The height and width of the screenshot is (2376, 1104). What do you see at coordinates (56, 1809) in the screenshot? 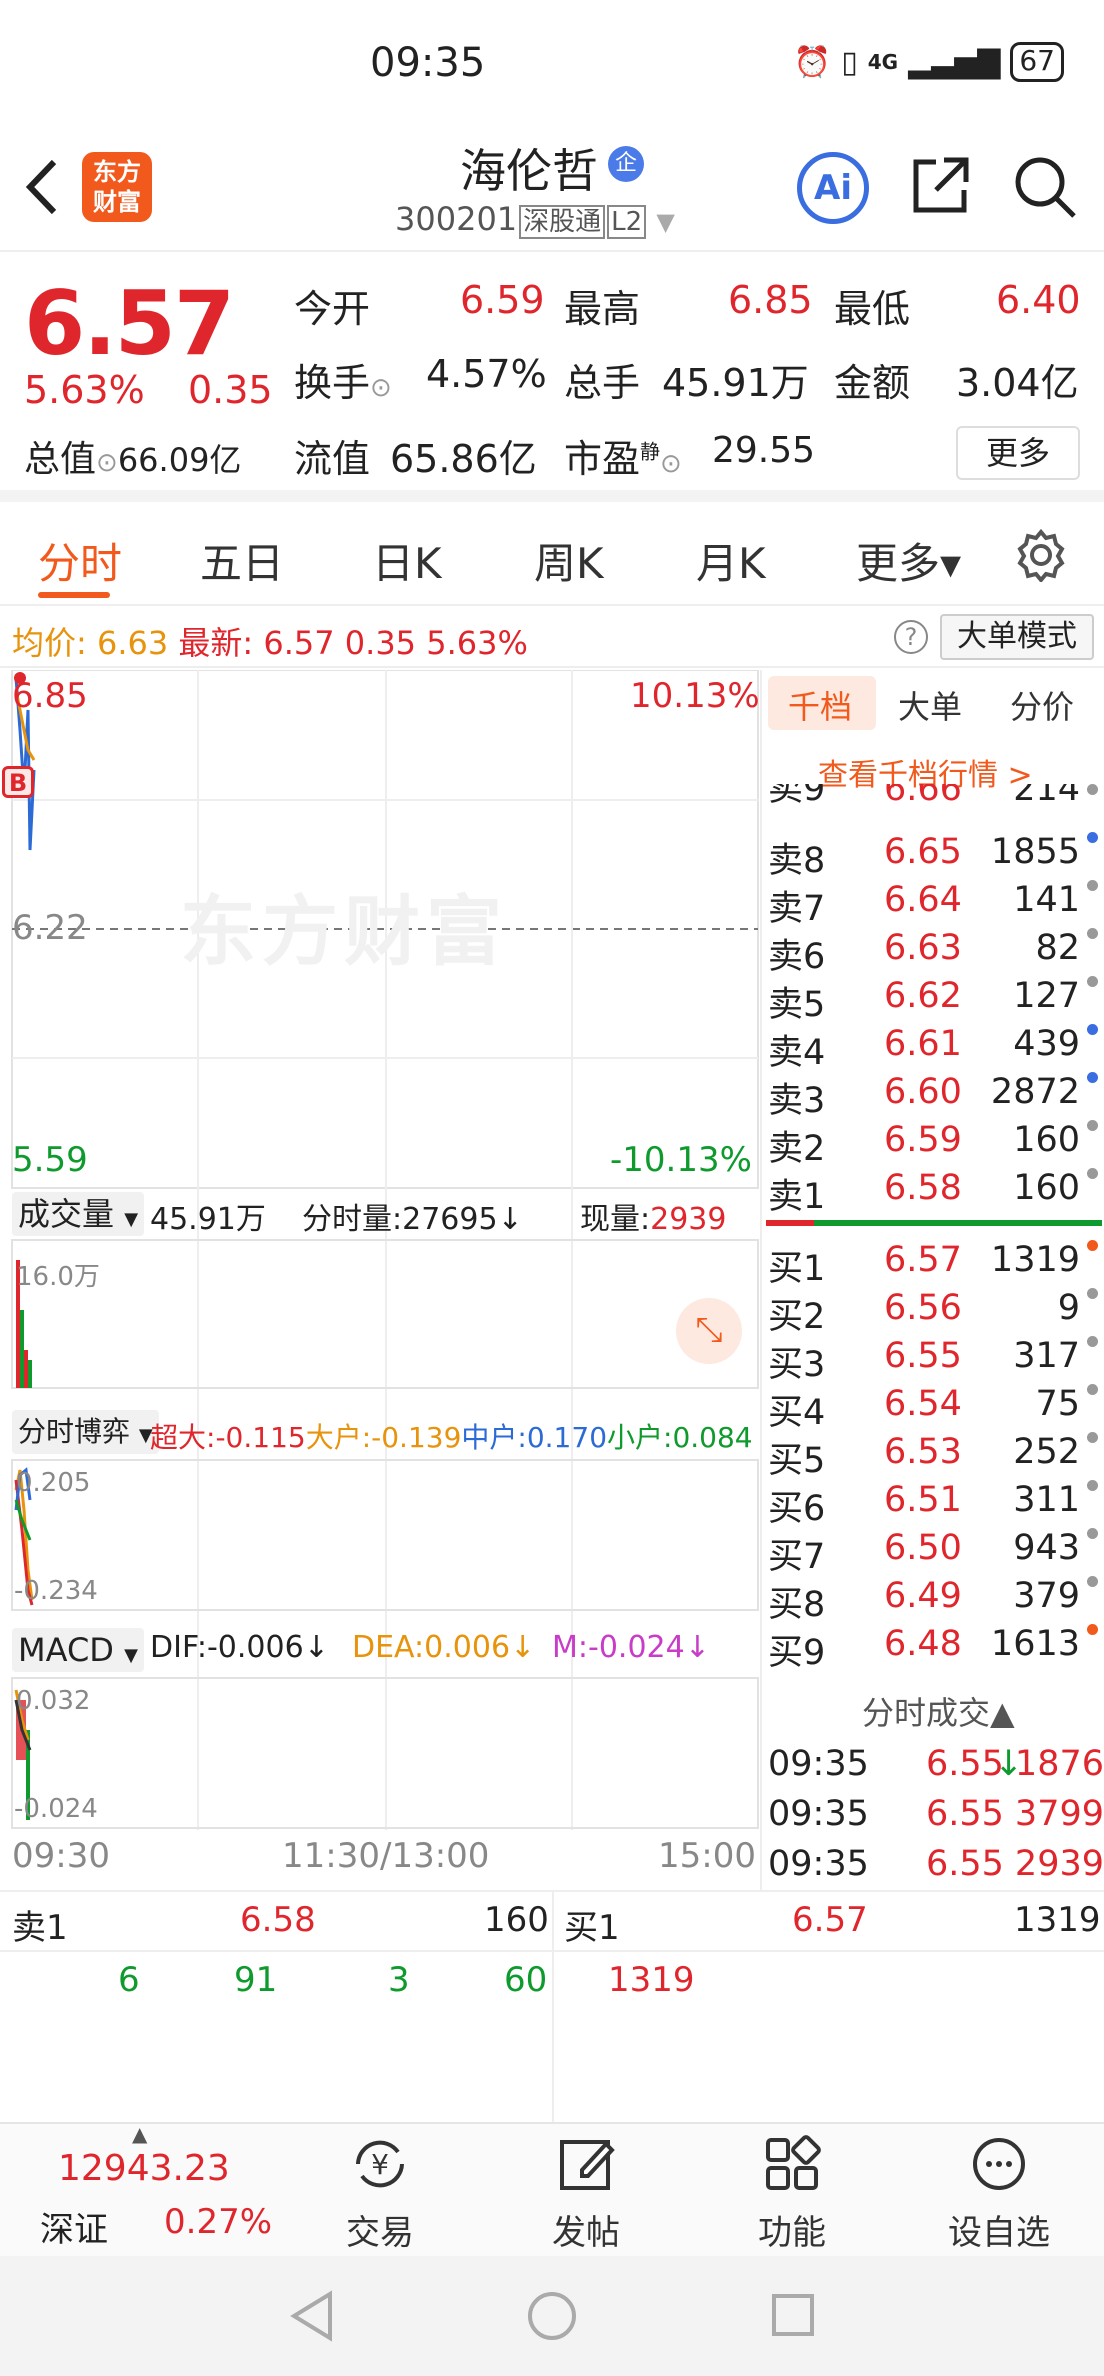
I see `macd-low: -0.024` at bounding box center [56, 1809].